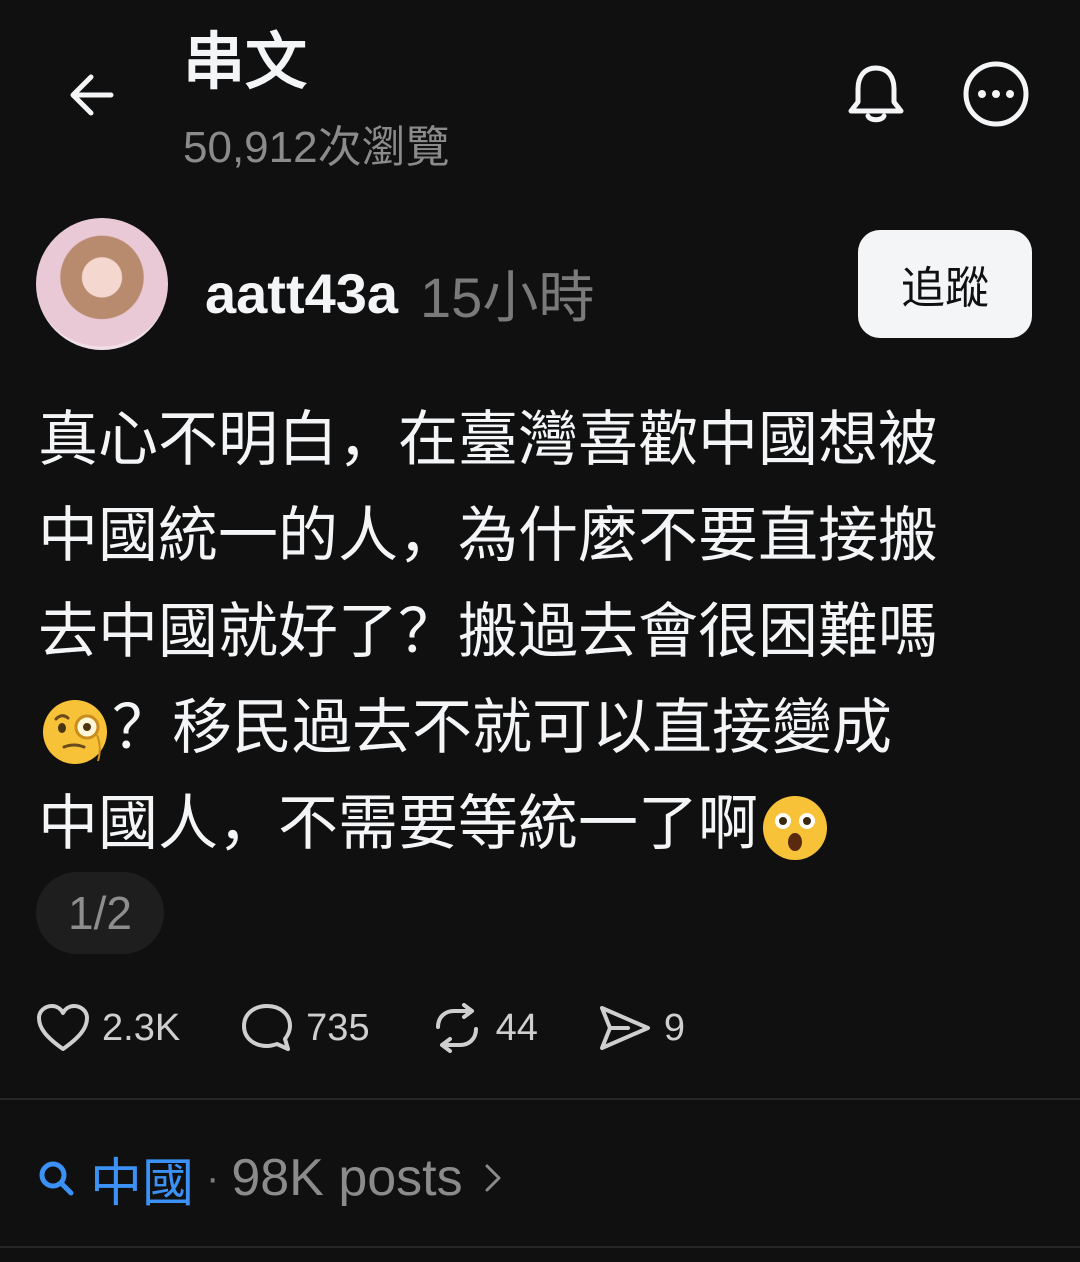 Image resolution: width=1080 pixels, height=1262 pixels. Describe the element at coordinates (516, 1027) in the screenshot. I see `repost-count: 44` at that location.